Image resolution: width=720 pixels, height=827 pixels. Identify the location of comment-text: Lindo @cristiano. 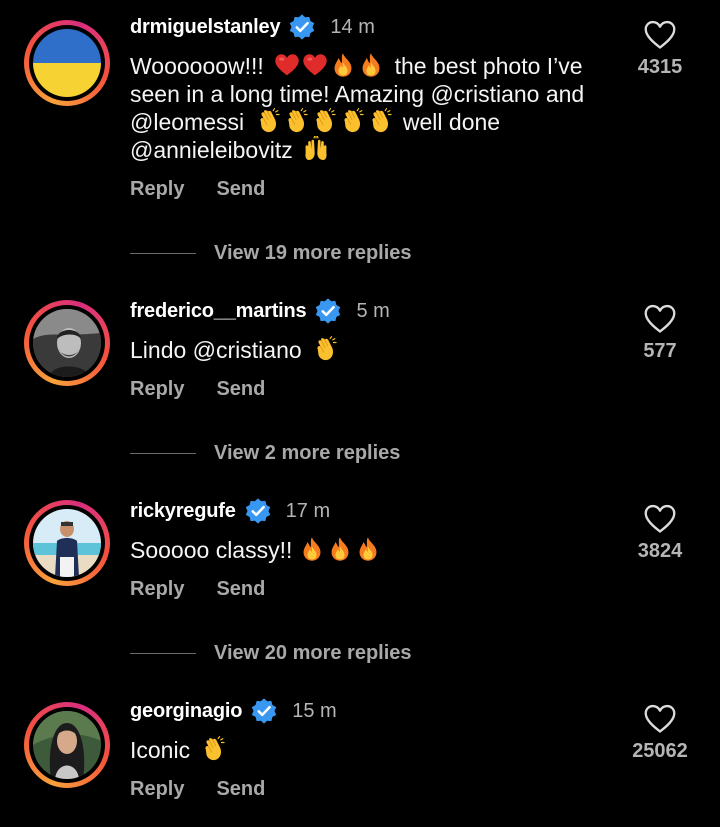
(375, 350).